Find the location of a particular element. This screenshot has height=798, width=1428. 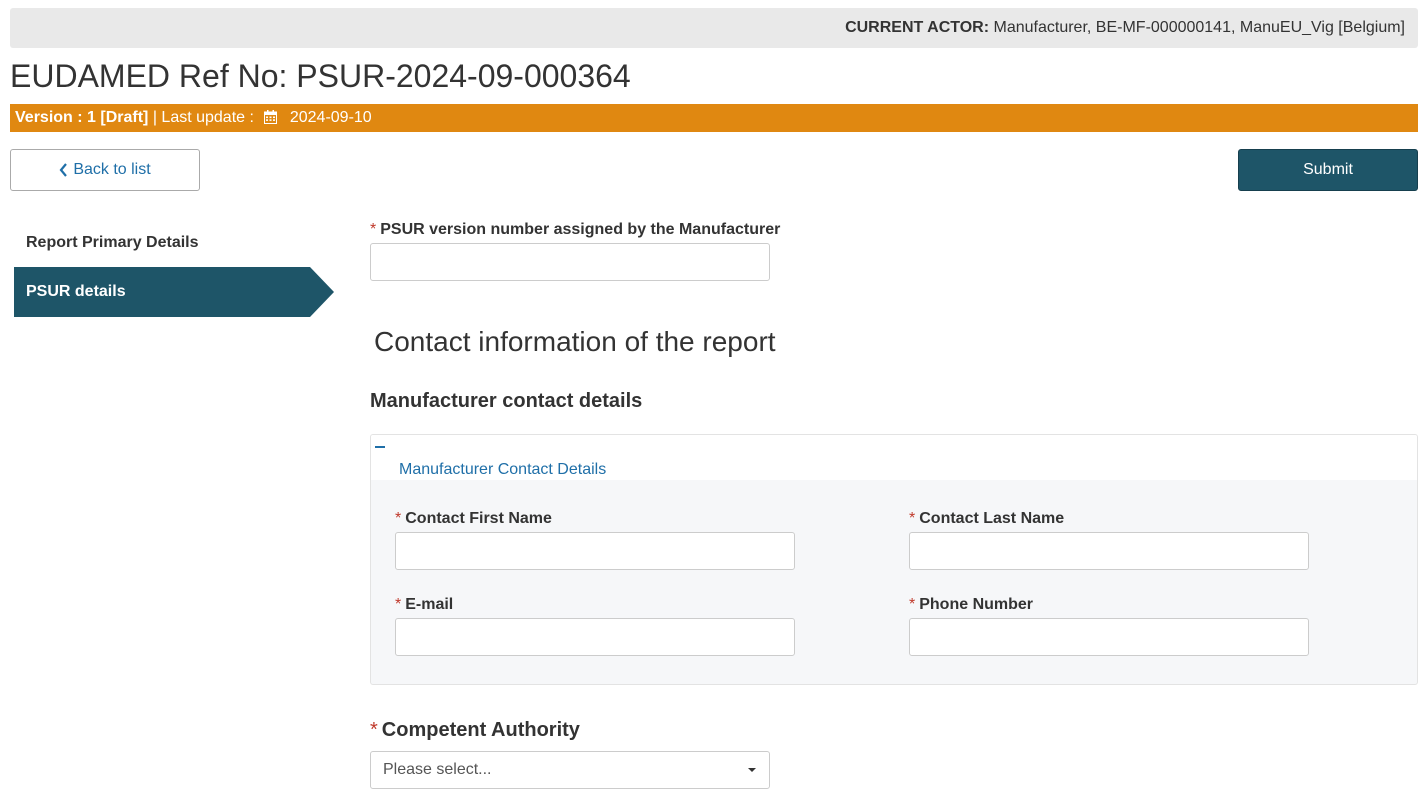

last-update-date: 2024-09-10 is located at coordinates (330, 117).